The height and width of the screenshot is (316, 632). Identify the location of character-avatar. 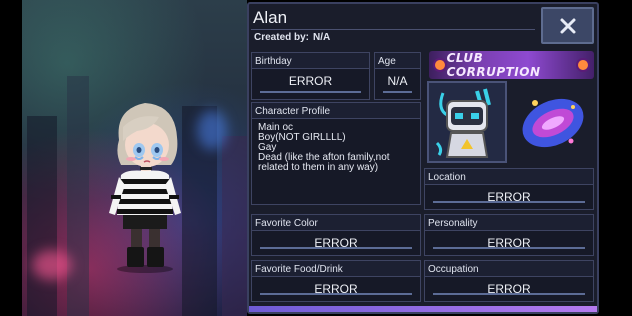
(144, 185).